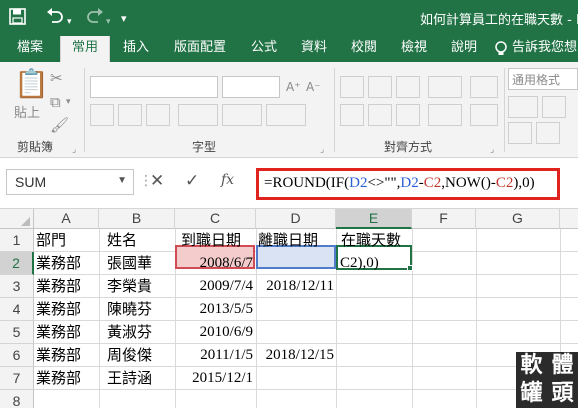  I want to click on cell-c1: 到職日期, so click(217, 240).